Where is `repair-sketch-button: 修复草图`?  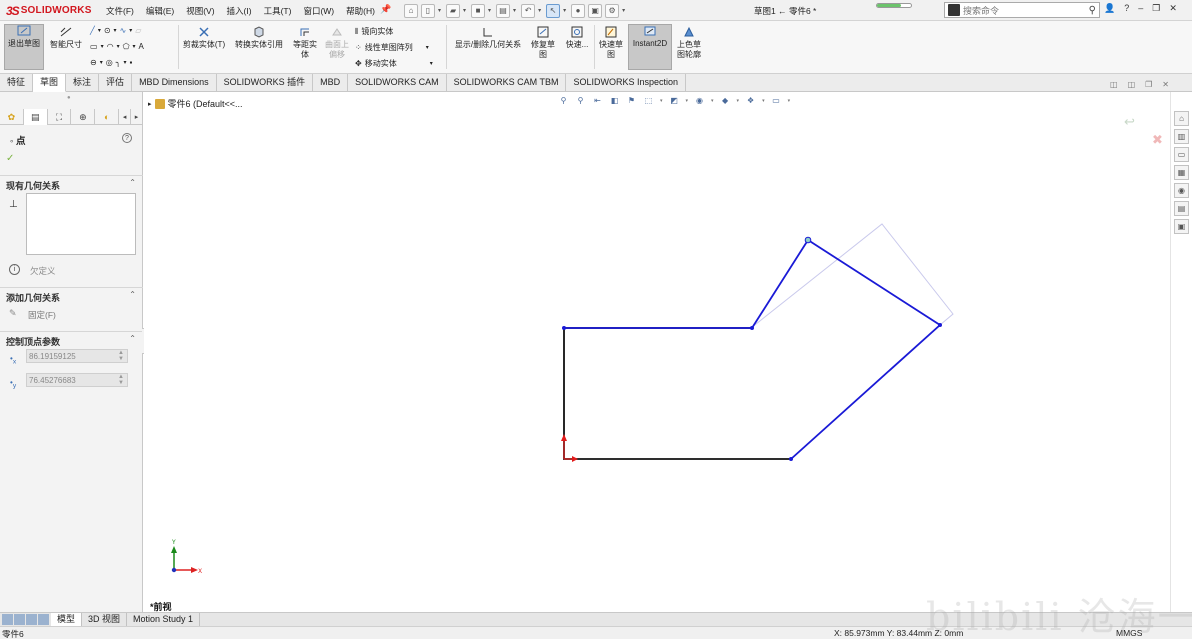
repair-sketch-button: 修复草图 is located at coordinates (543, 43).